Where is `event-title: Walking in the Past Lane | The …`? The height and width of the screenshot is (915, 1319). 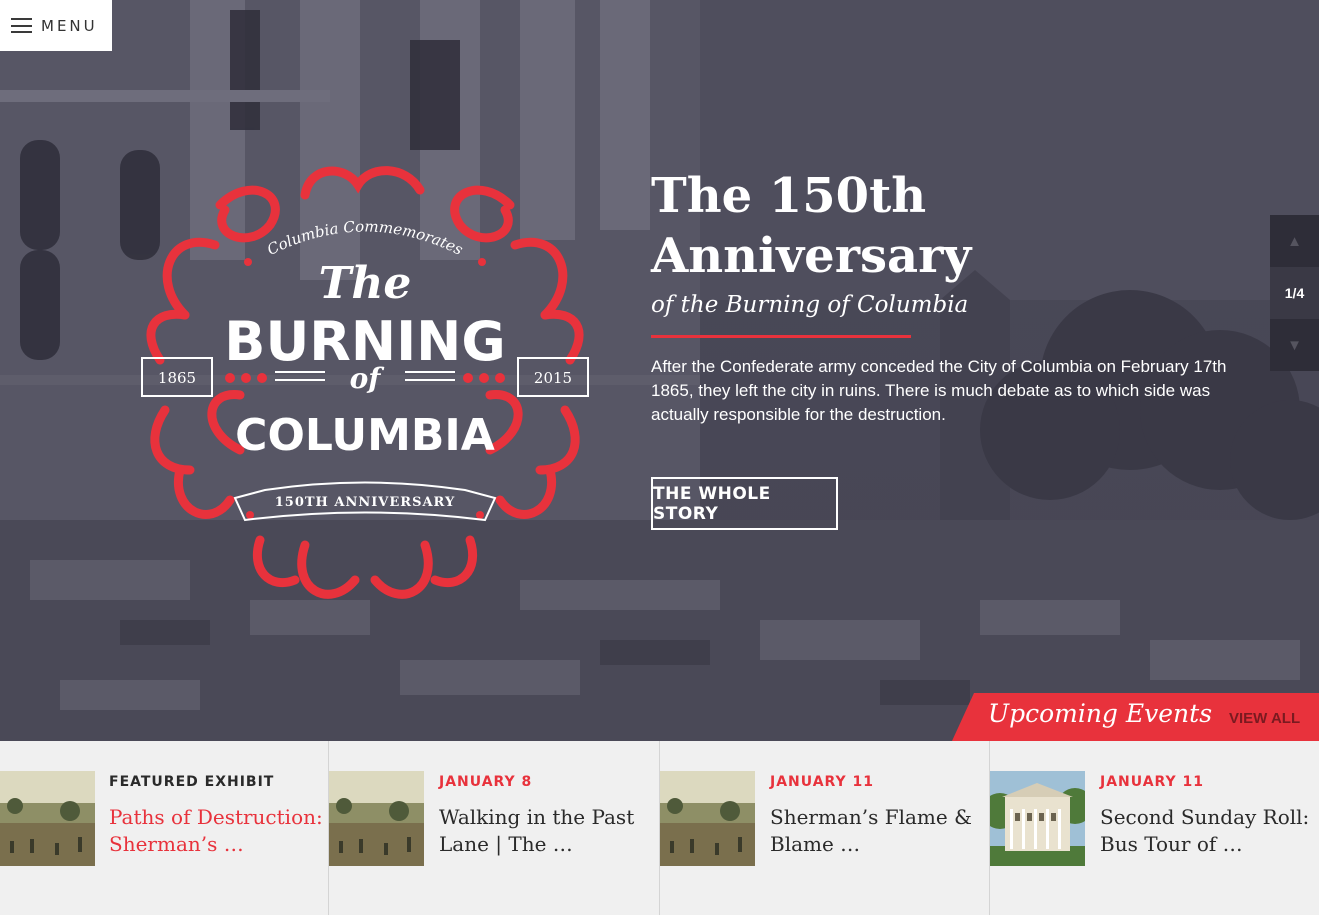
event-title: Walking in the Past Lane | The … is located at coordinates (537, 830).